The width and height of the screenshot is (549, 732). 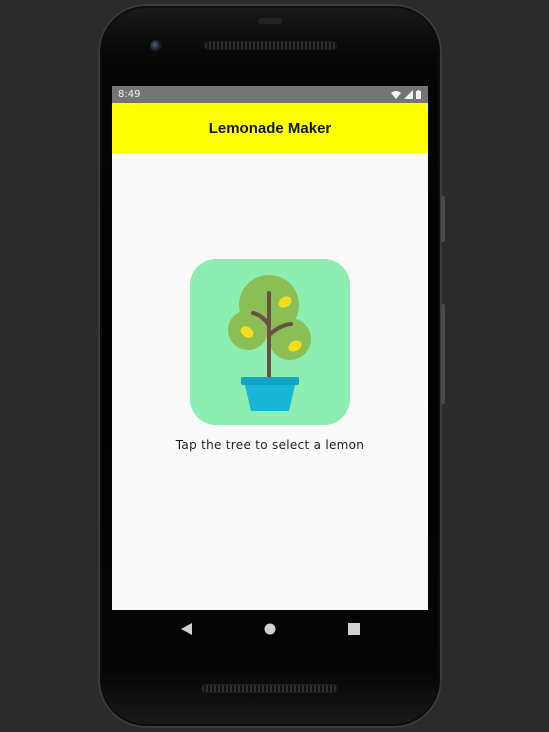 What do you see at coordinates (443, 219) in the screenshot?
I see `power-button` at bounding box center [443, 219].